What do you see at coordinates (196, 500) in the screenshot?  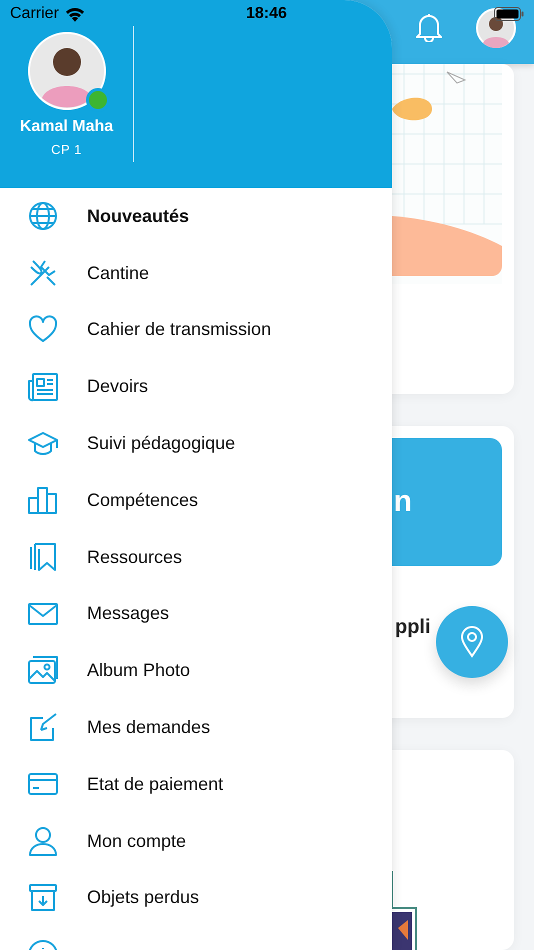 I see `menu-item: Compétences` at bounding box center [196, 500].